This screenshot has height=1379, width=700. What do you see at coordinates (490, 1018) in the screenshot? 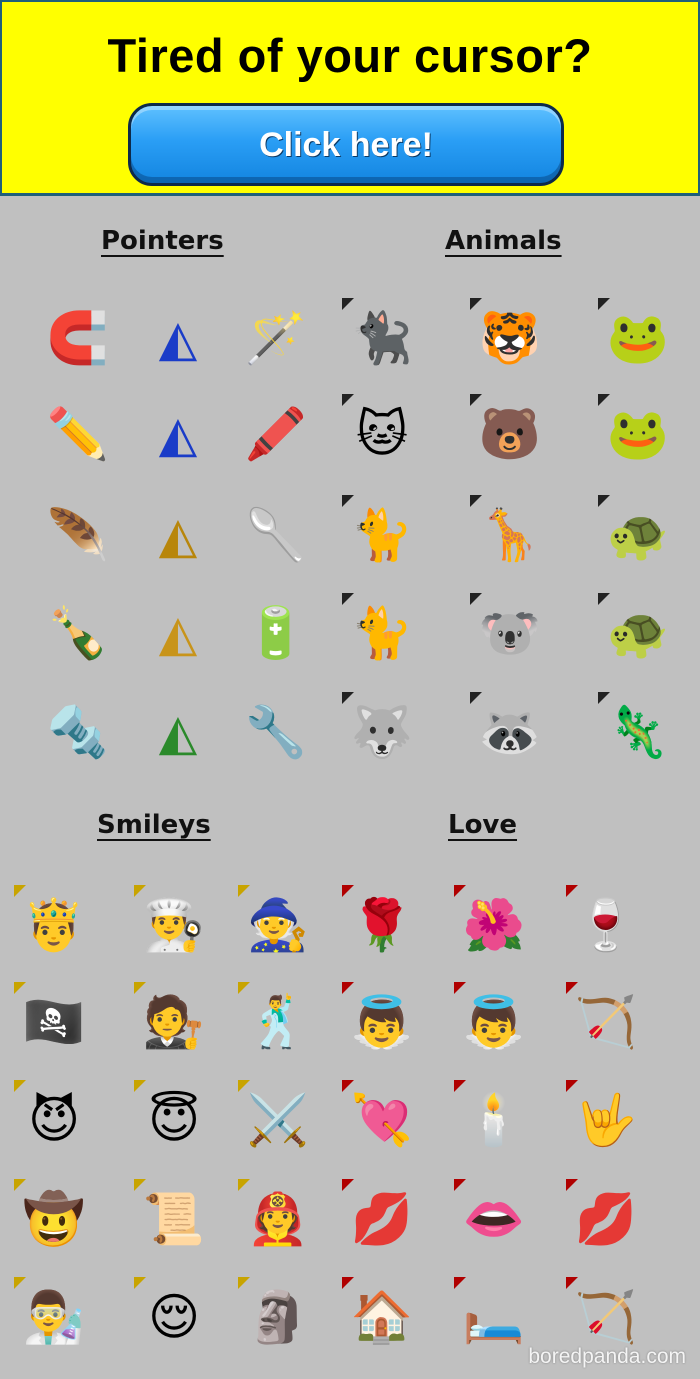
I see `cupid-angel-icon: 👼` at bounding box center [490, 1018].